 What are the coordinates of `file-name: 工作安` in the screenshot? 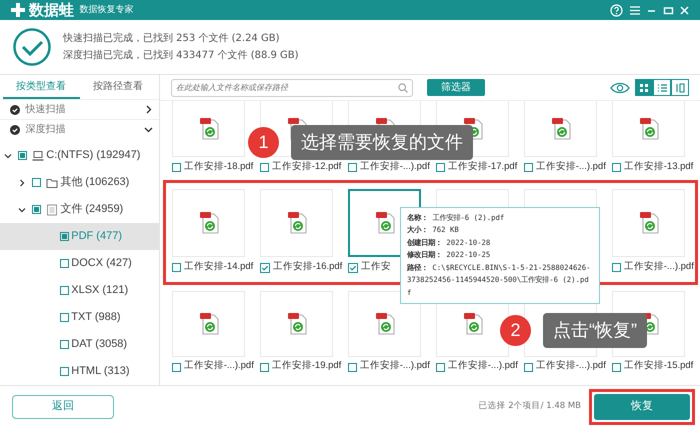 It's located at (375, 267).